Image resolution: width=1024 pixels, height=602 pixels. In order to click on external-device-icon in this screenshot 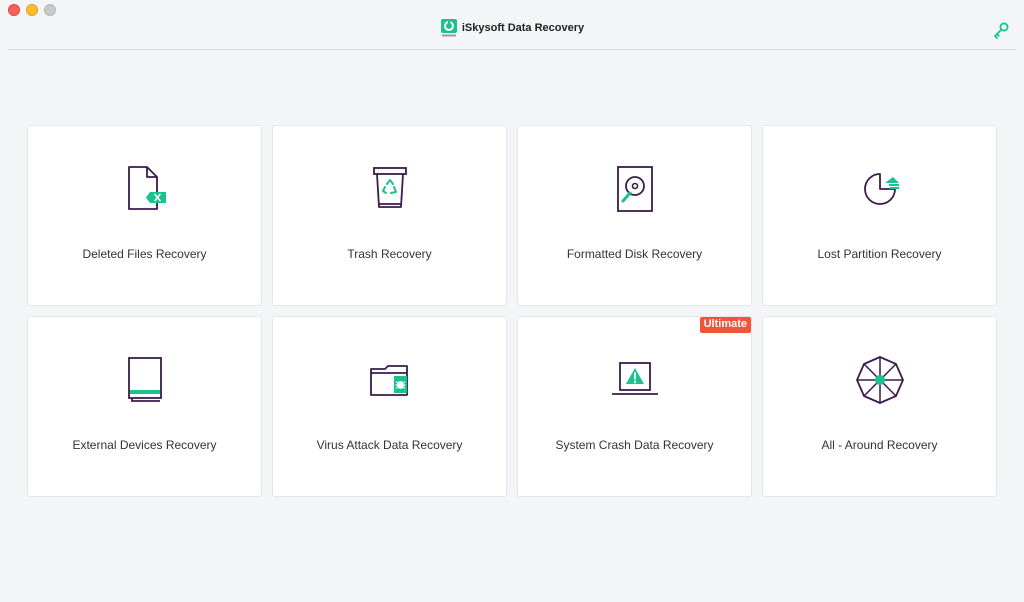, I will do `click(144, 379)`.